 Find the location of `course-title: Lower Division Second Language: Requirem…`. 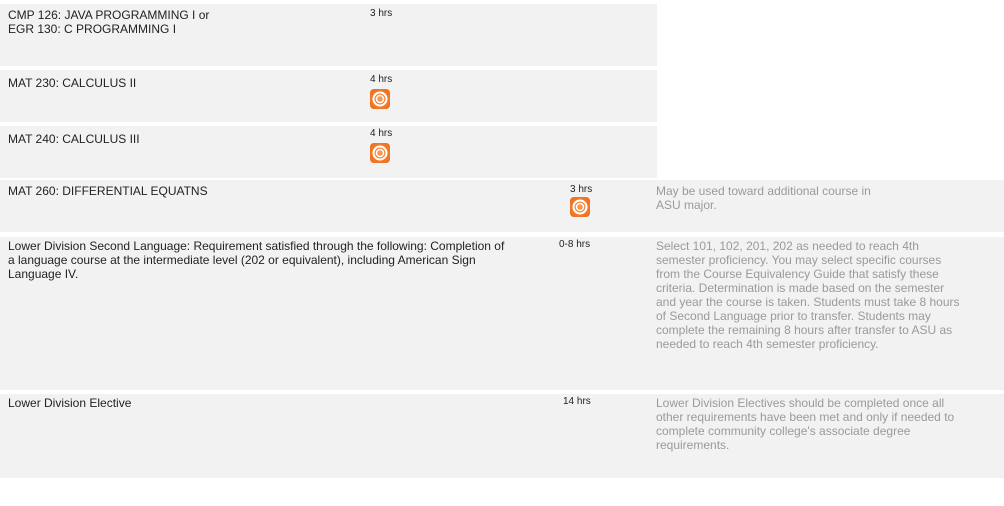

course-title: Lower Division Second Language: Requirem… is located at coordinates (256, 260).